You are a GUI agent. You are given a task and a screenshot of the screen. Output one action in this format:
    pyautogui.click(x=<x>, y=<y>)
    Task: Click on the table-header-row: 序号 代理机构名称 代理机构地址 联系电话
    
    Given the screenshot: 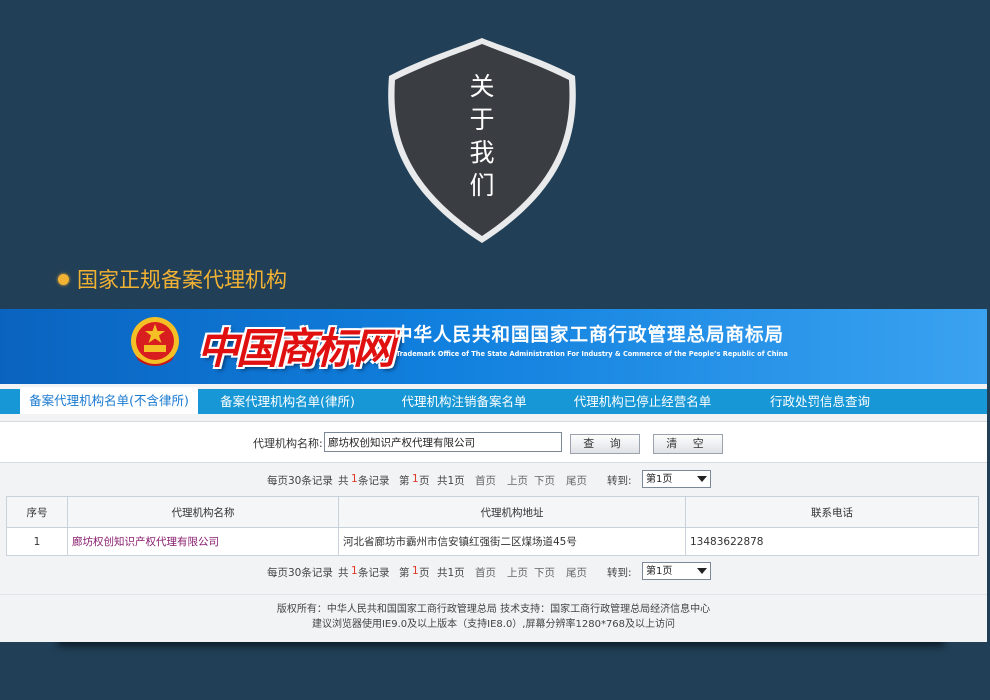 What is the action you would take?
    pyautogui.click(x=492, y=512)
    